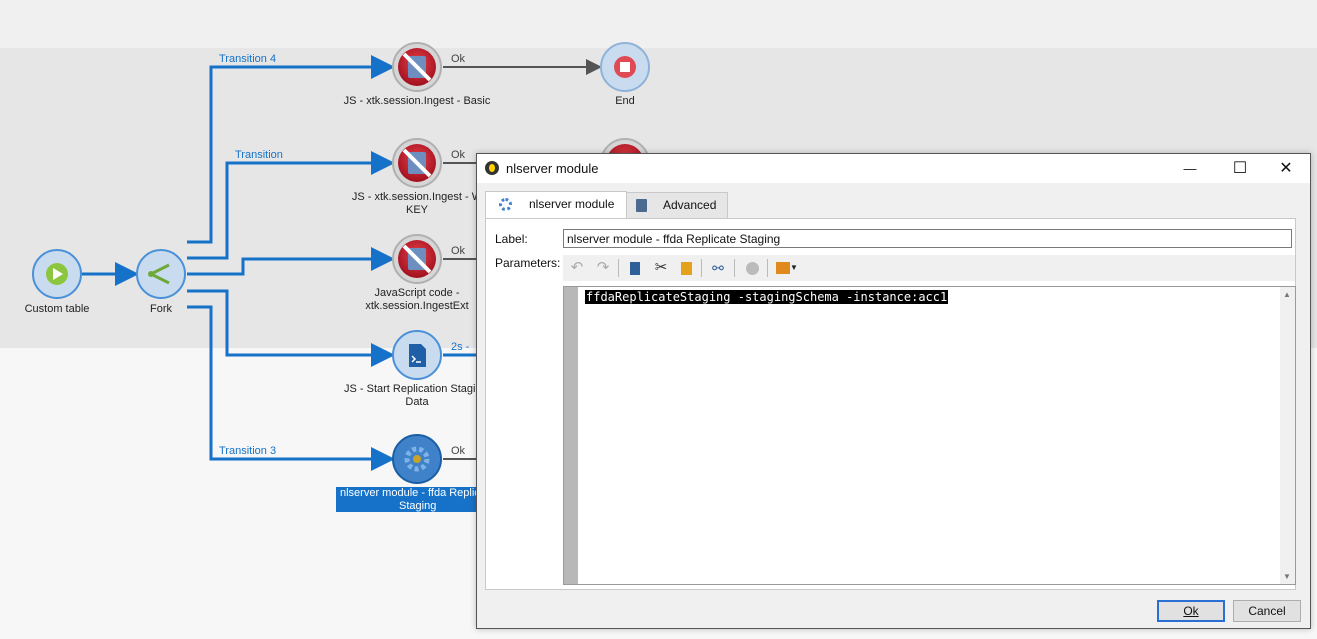 The width and height of the screenshot is (1317, 639). I want to click on js-start-label-line1: JS - Start Replication Stagi, so click(410, 389).